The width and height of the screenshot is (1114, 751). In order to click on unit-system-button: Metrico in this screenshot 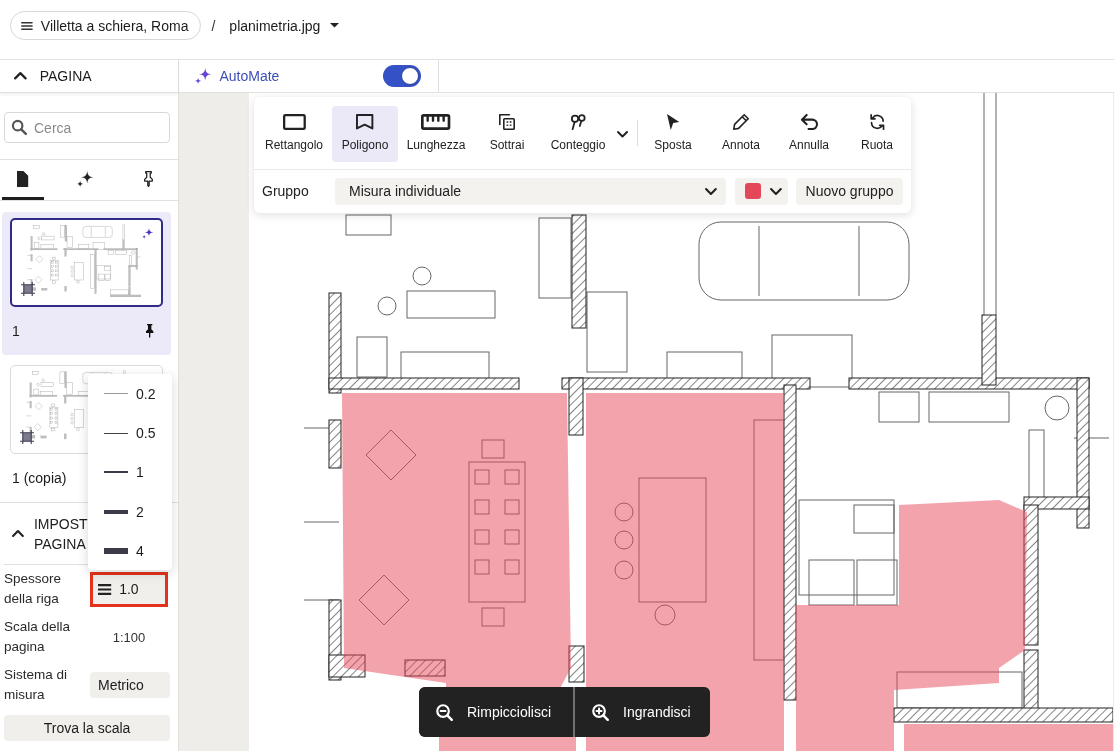, I will do `click(130, 685)`.